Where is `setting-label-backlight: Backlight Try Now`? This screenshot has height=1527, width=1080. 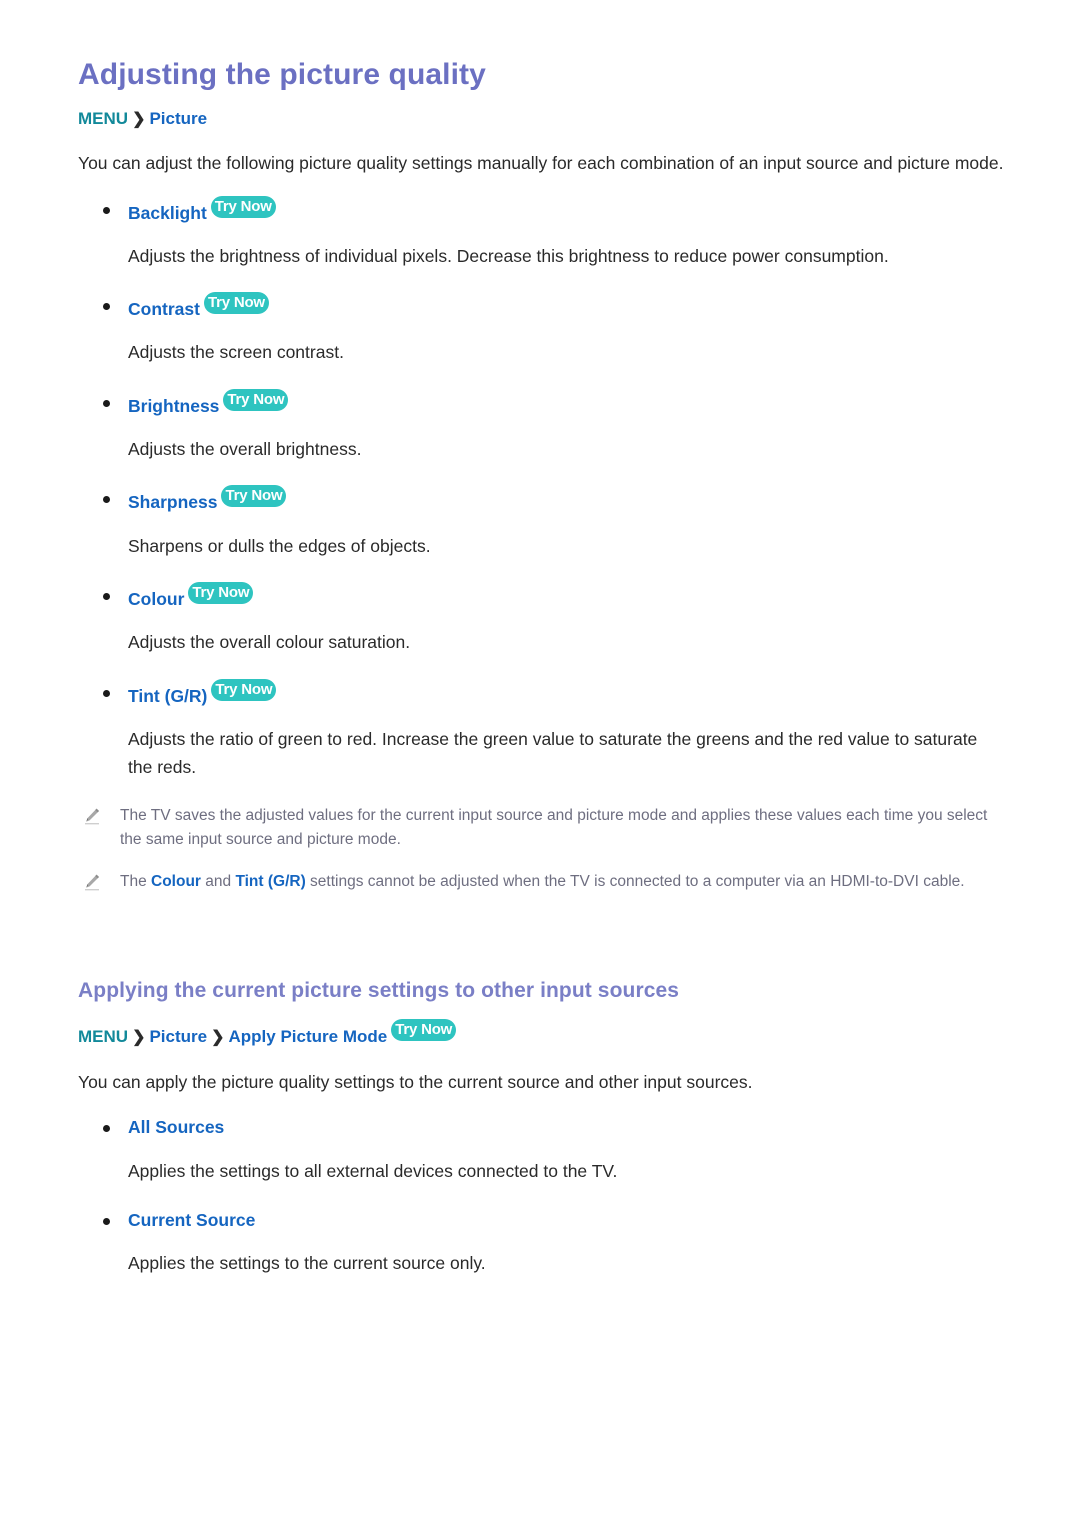
setting-label-backlight: Backlight Try Now is located at coordinates (541, 210).